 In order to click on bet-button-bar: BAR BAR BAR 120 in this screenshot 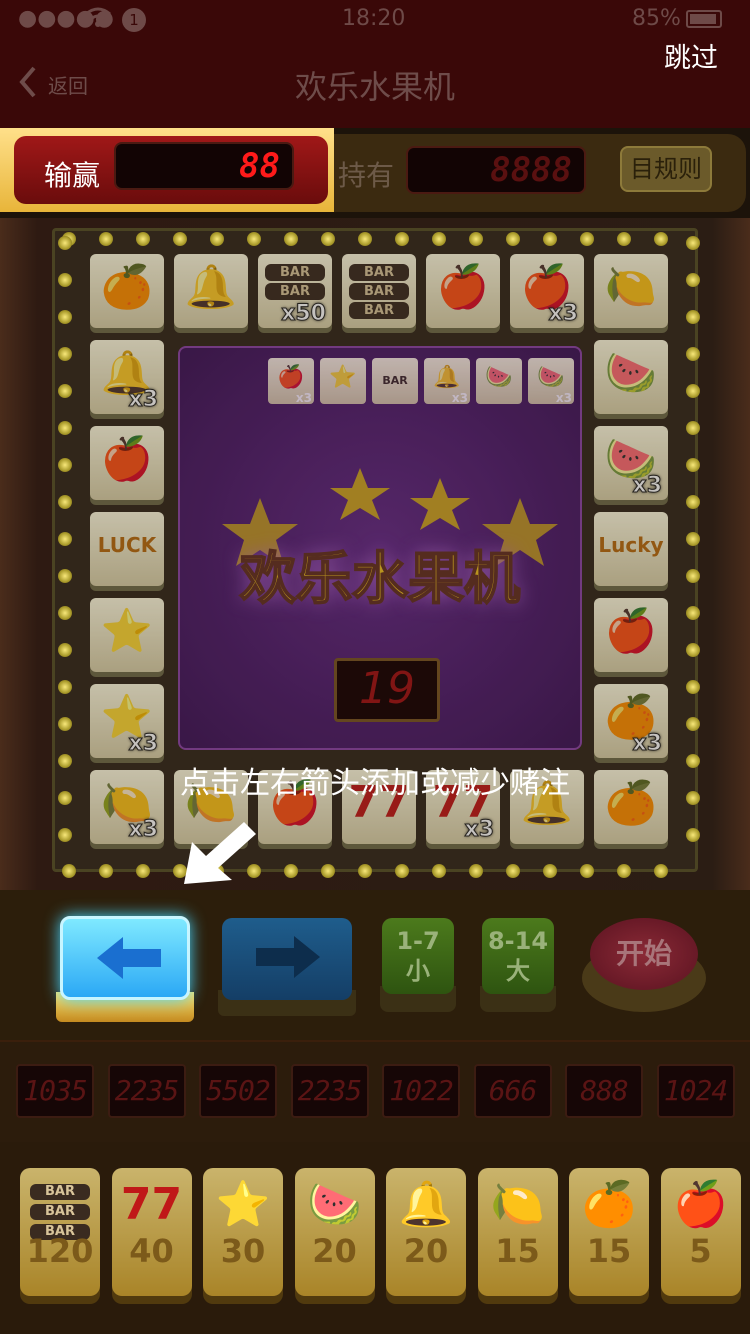, I will do `click(60, 1238)`.